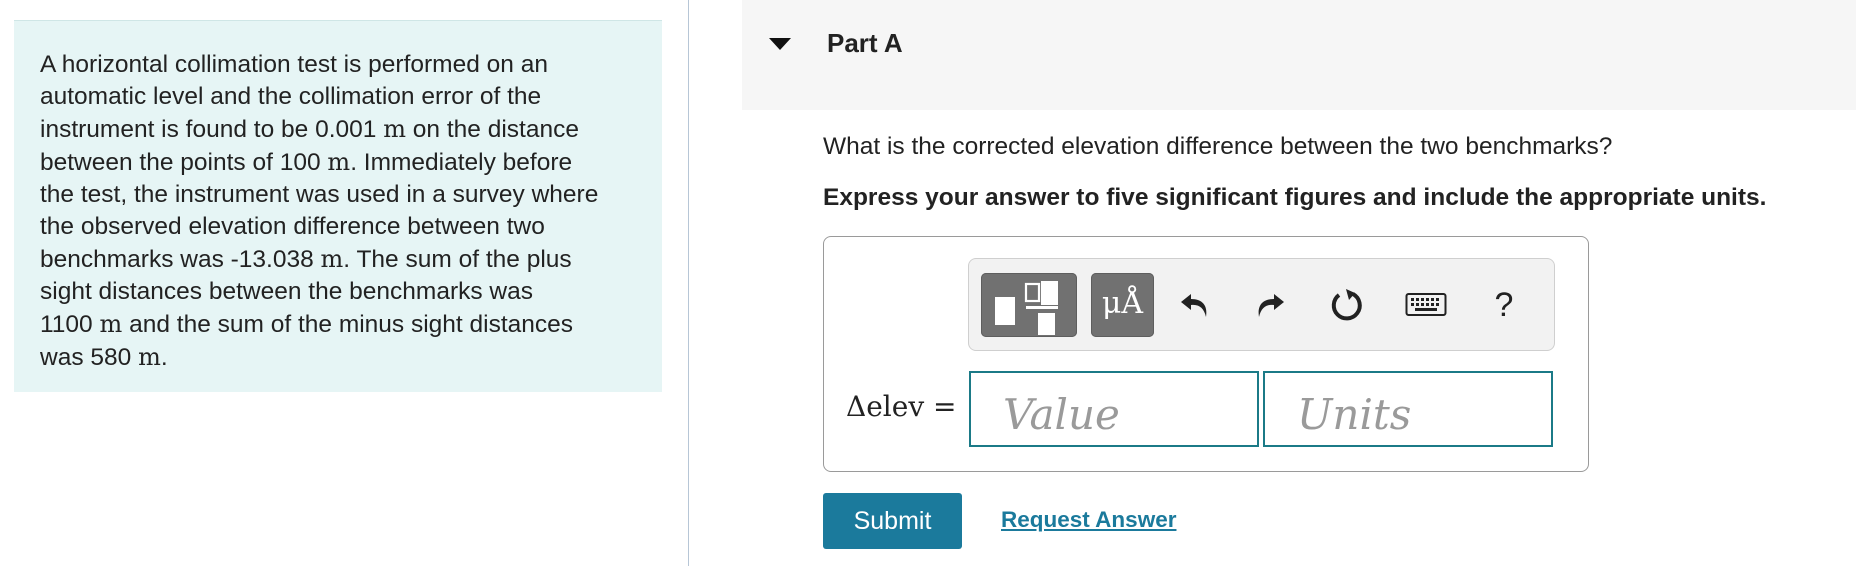 The width and height of the screenshot is (1856, 566). I want to click on units-input, so click(1408, 409).